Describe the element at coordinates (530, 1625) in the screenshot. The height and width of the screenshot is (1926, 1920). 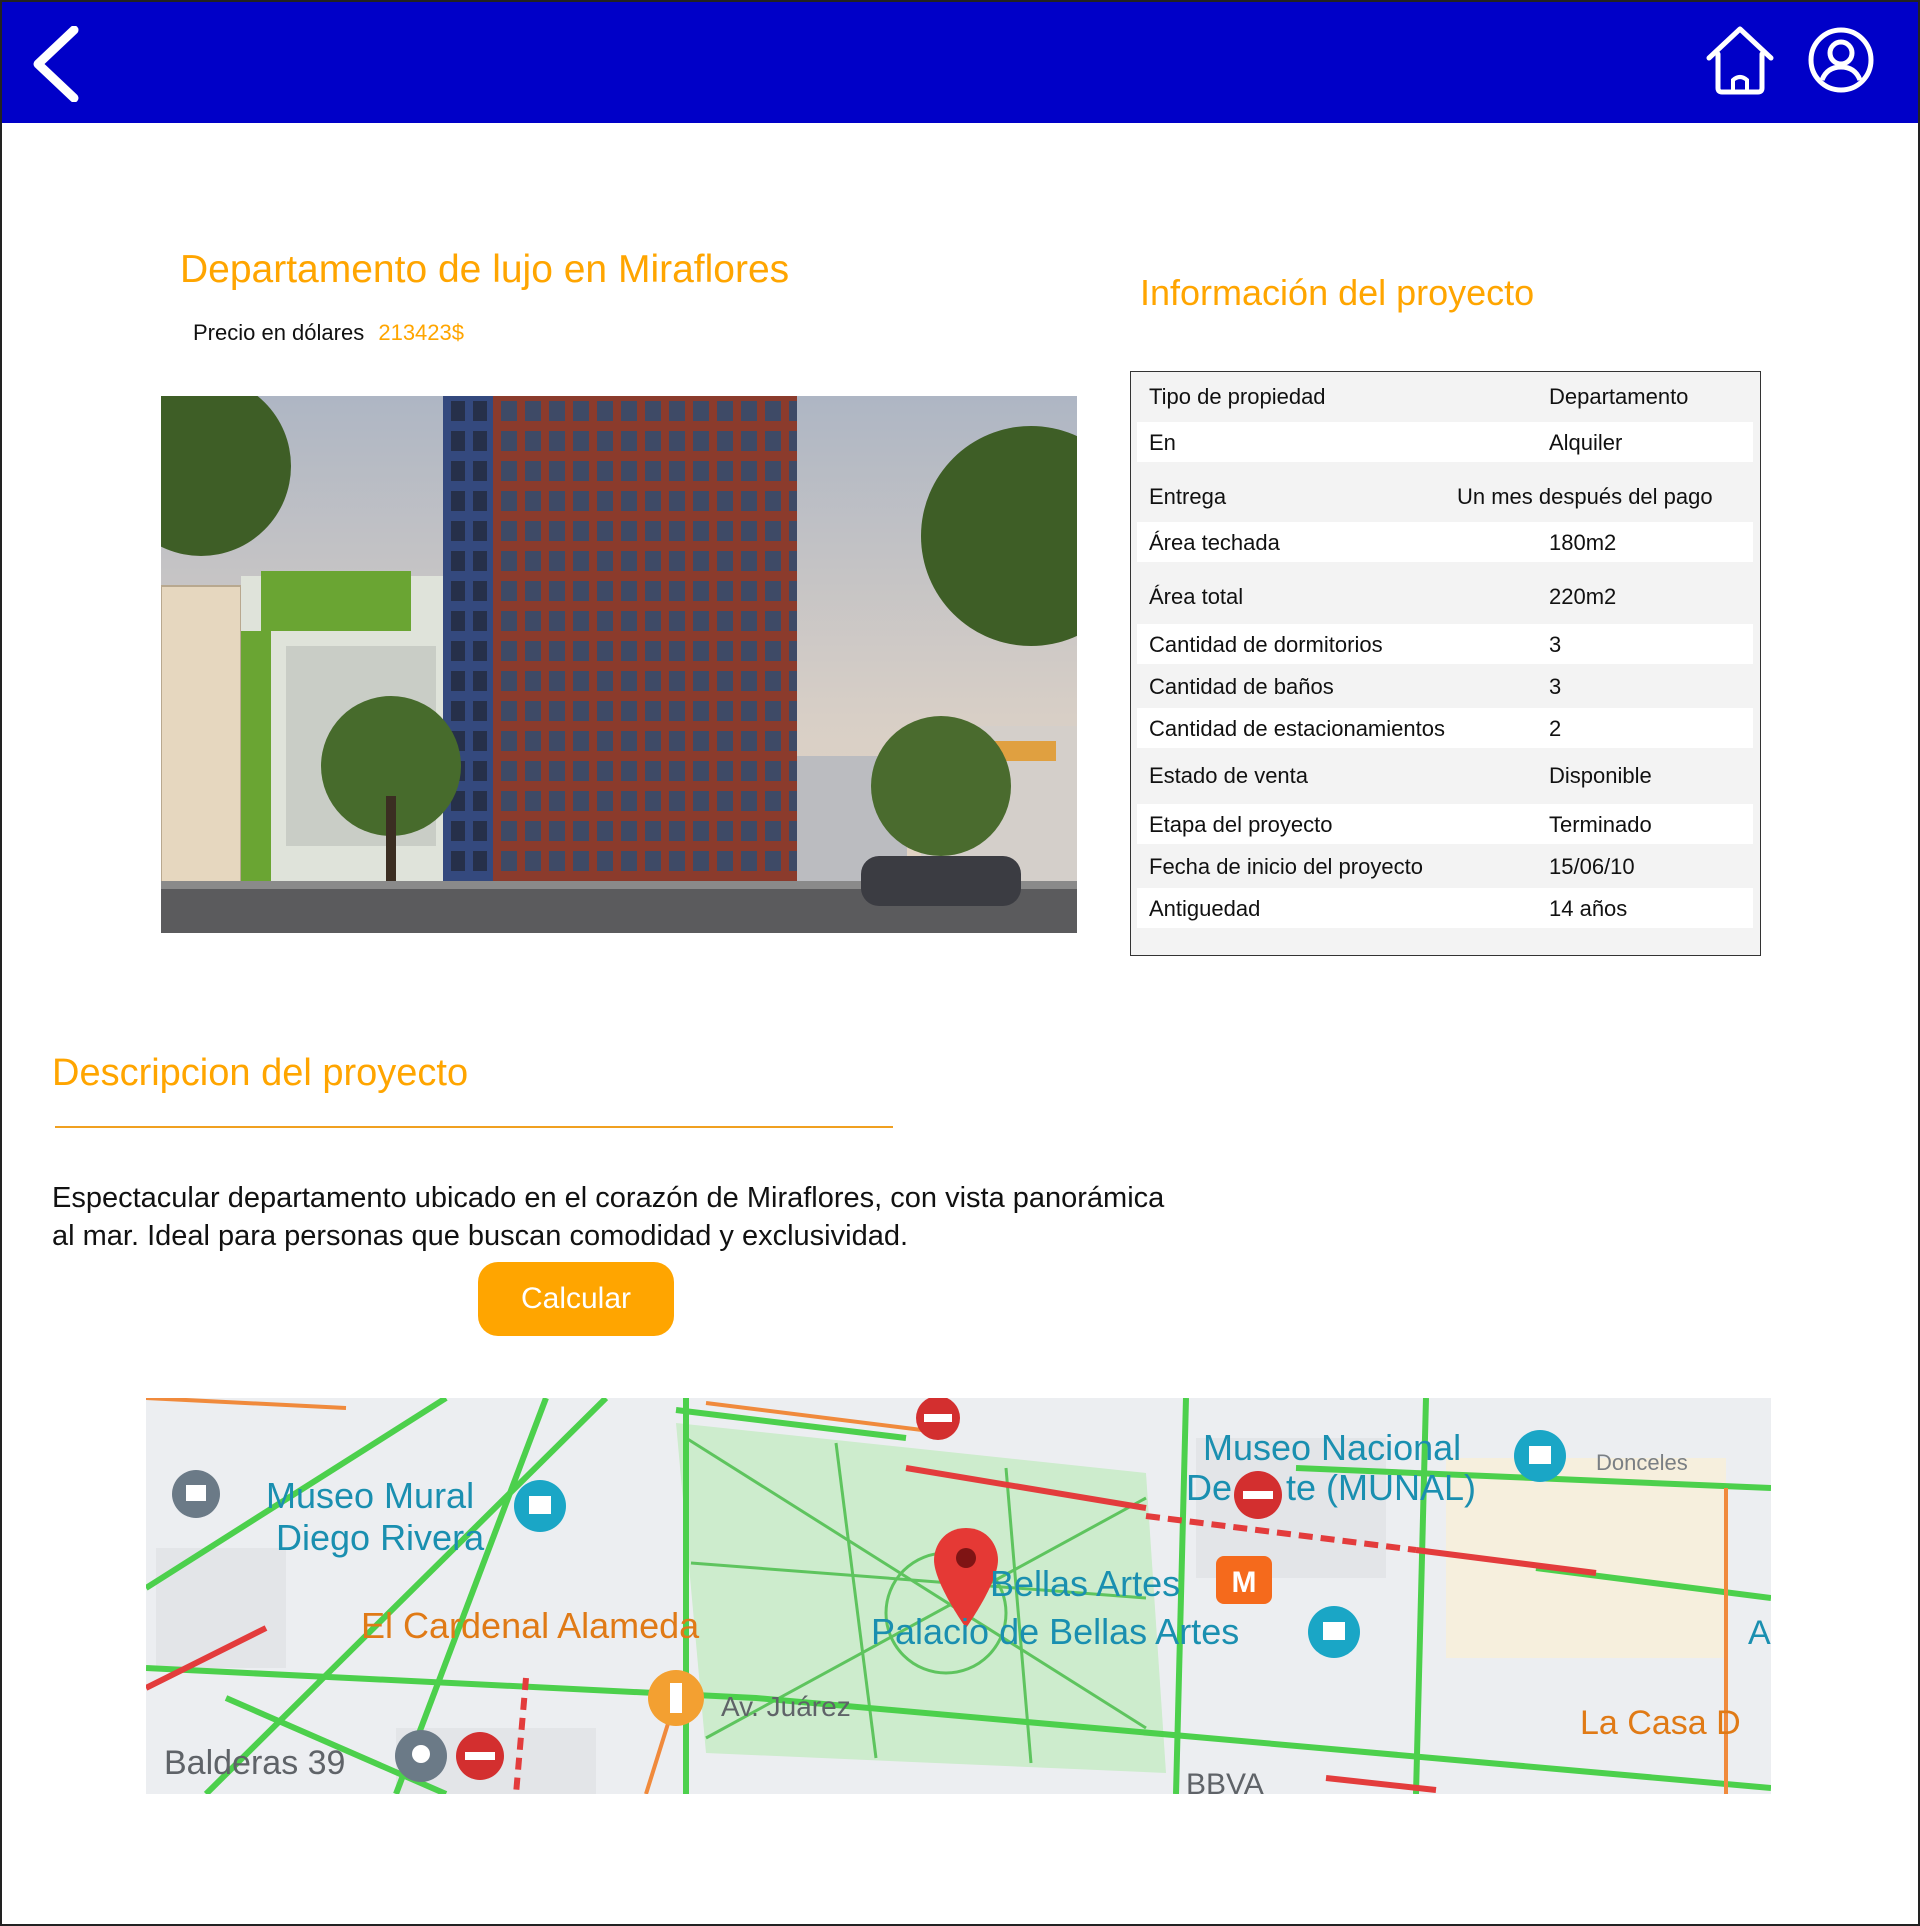
I see `map-label-cardenal: El Cardenal Alameda` at that location.